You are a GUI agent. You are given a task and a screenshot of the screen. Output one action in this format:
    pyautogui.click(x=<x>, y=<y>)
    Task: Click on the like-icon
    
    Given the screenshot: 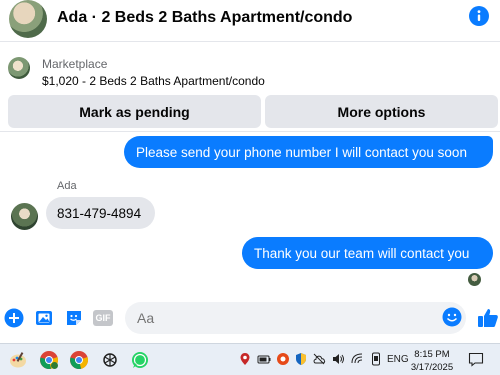 What is the action you would take?
    pyautogui.click(x=488, y=318)
    